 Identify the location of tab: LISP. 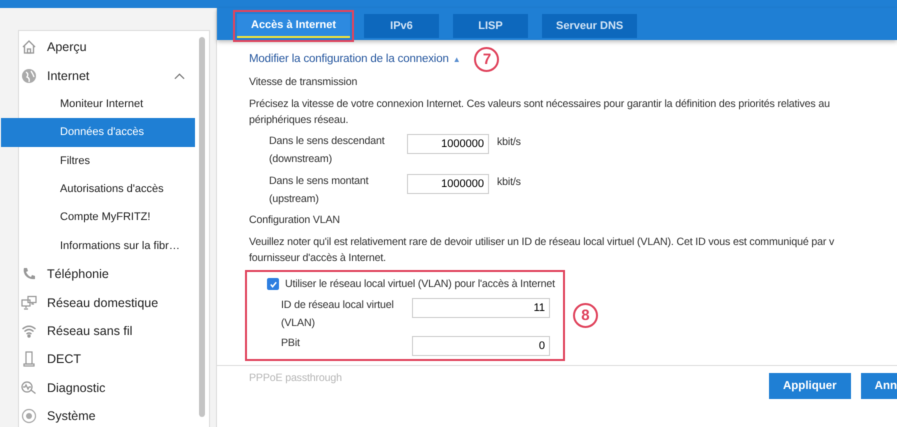
(490, 26).